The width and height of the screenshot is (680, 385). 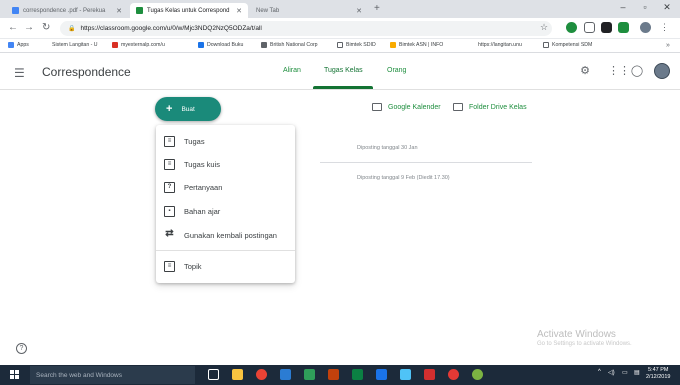 What do you see at coordinates (396, 70) in the screenshot?
I see `tab-orang: Orang` at bounding box center [396, 70].